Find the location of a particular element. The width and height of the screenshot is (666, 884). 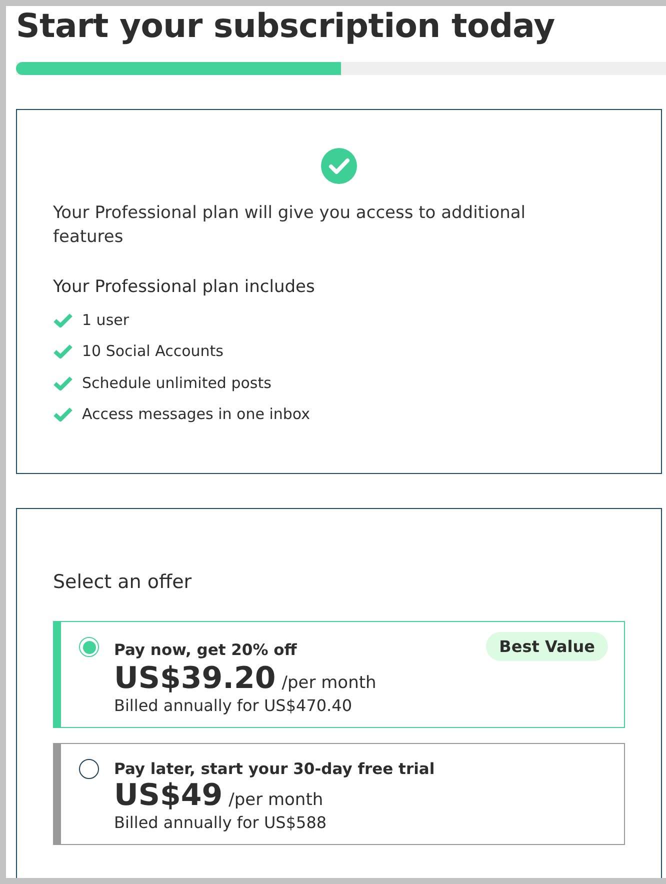

billing-note: Billed annually for US$470.40 is located at coordinates (233, 705).